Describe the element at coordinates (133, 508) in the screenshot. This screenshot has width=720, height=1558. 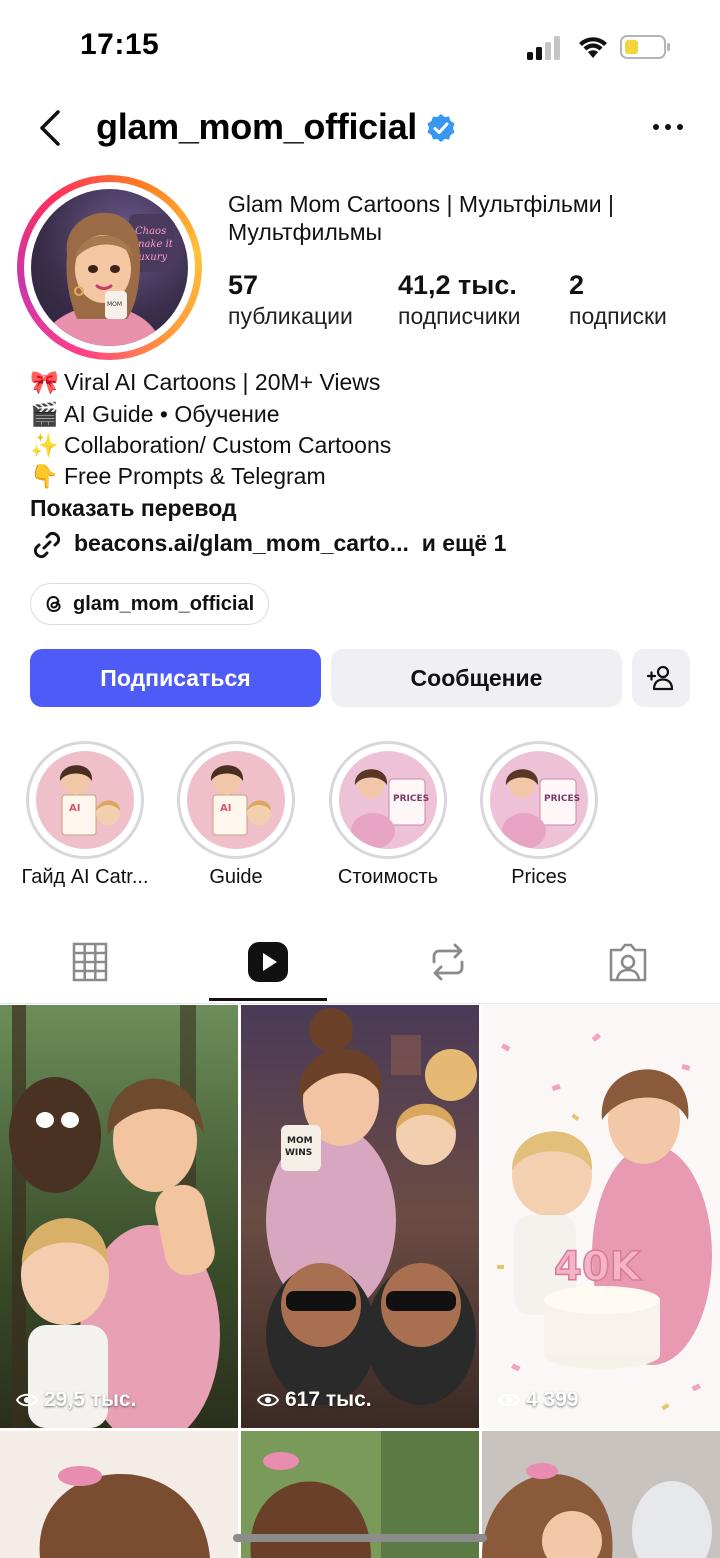
I see `show-translation-link: Показать перевод` at that location.